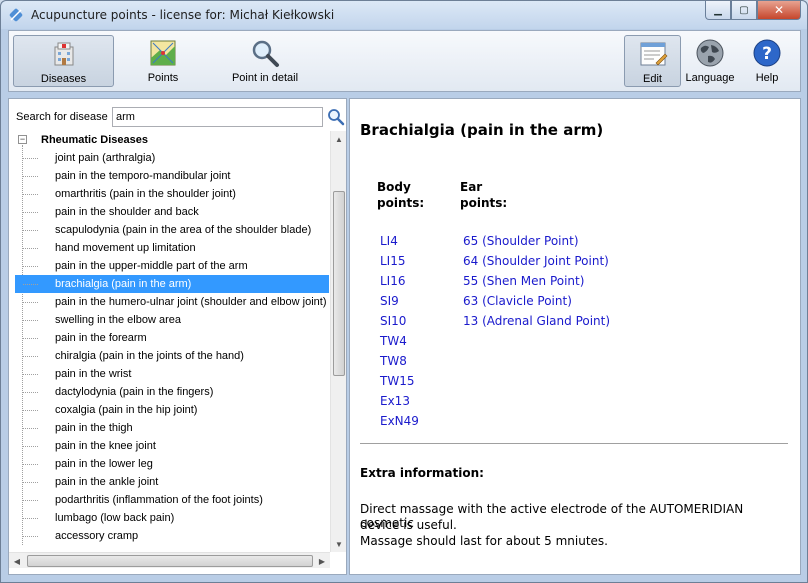 This screenshot has width=808, height=583. I want to click on diseases-button: Diseases, so click(63, 61).